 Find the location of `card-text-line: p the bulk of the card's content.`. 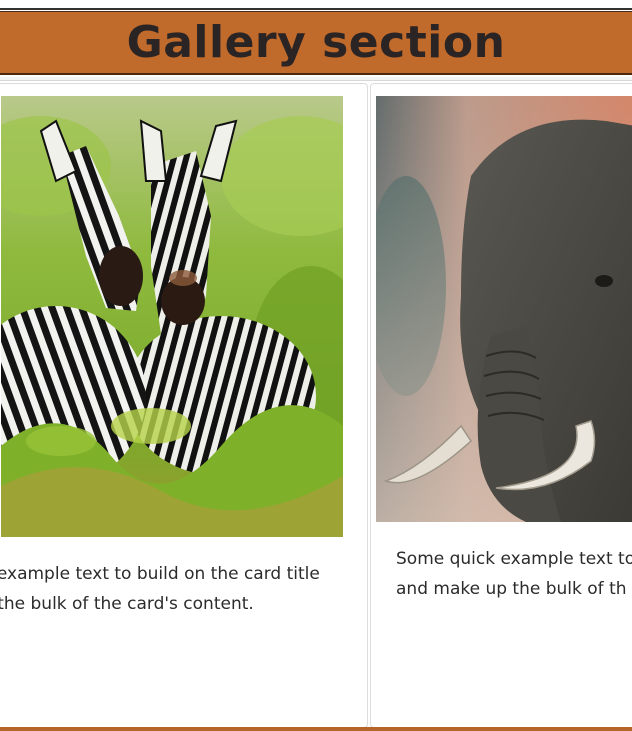

card-text-line: p the bulk of the card's content. is located at coordinates (127, 604).